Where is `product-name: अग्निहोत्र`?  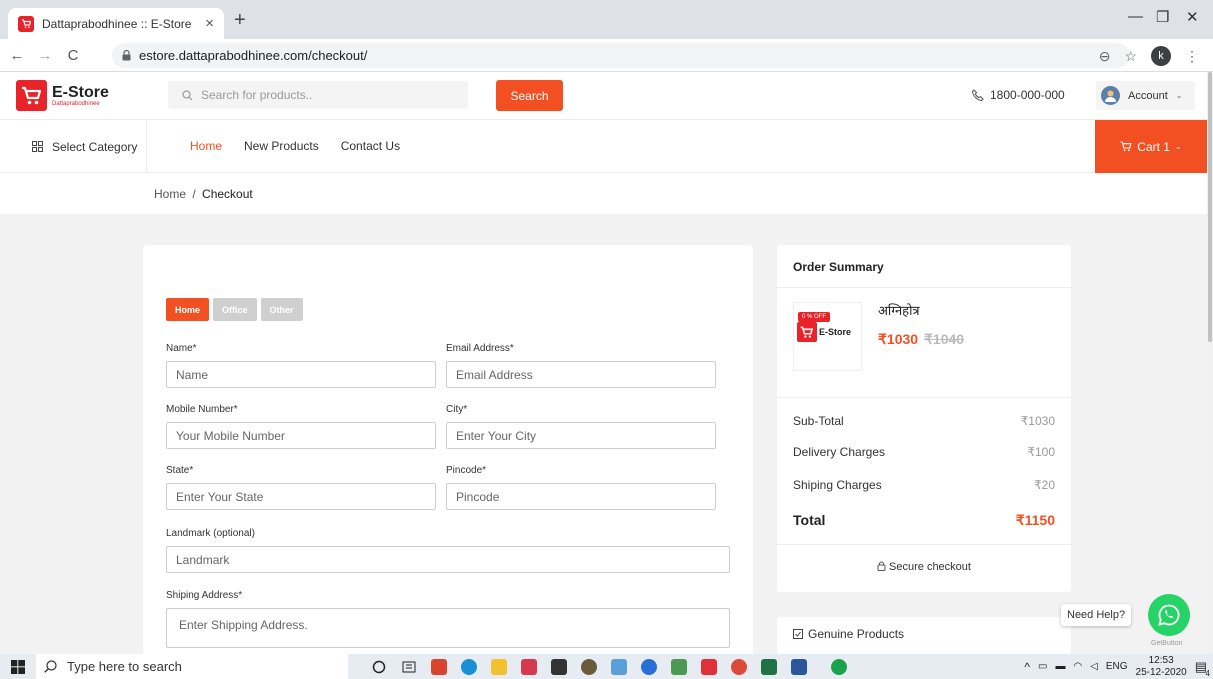 product-name: अग्निहोत्र is located at coordinates (899, 310).